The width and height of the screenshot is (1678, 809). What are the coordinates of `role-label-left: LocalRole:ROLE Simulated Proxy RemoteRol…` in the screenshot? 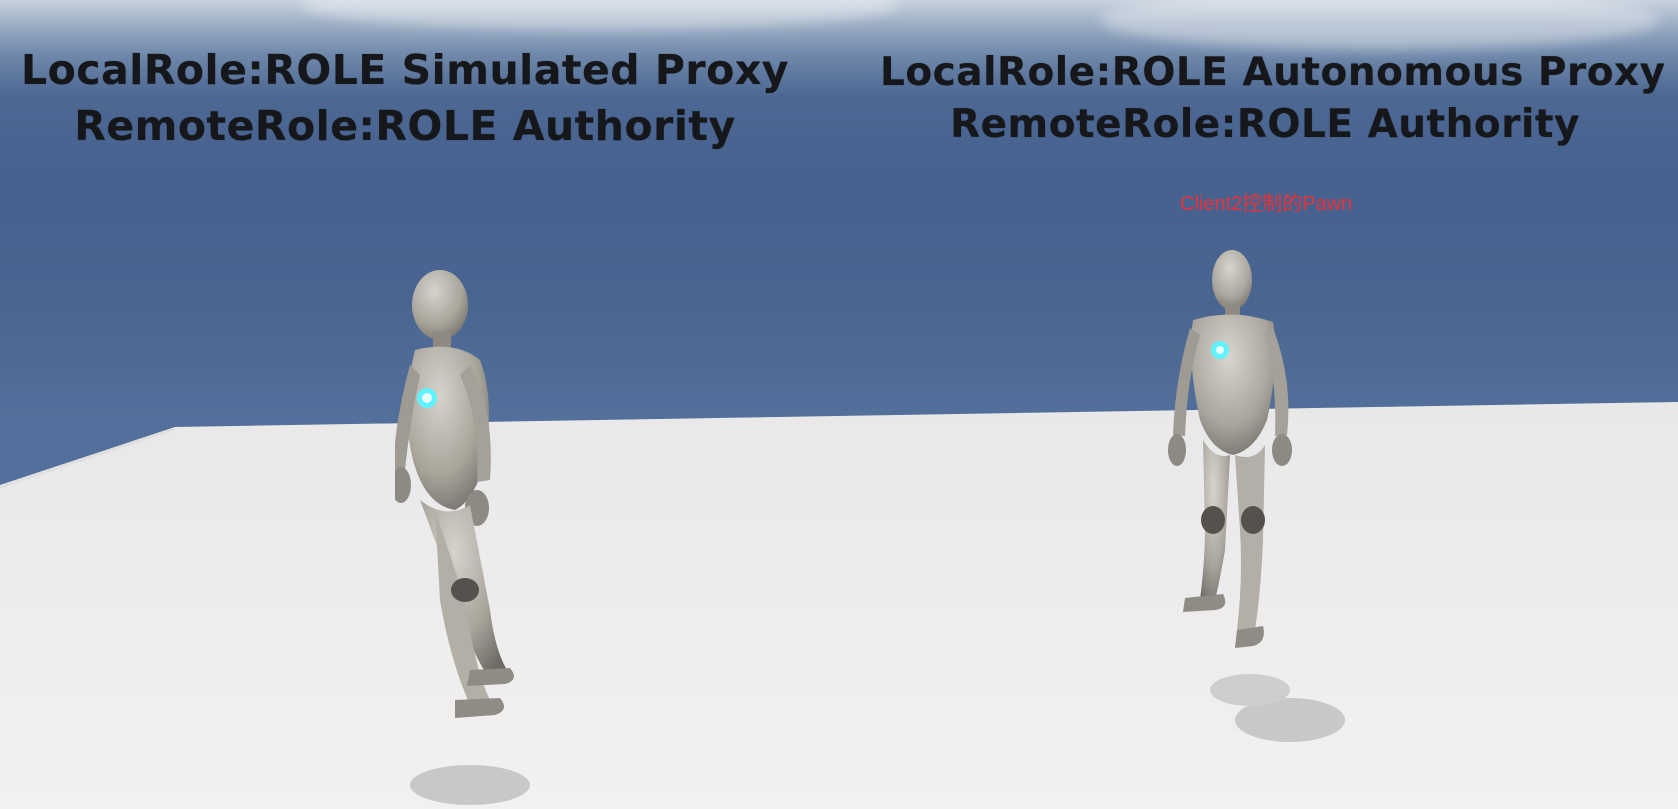 It's located at (405, 98).